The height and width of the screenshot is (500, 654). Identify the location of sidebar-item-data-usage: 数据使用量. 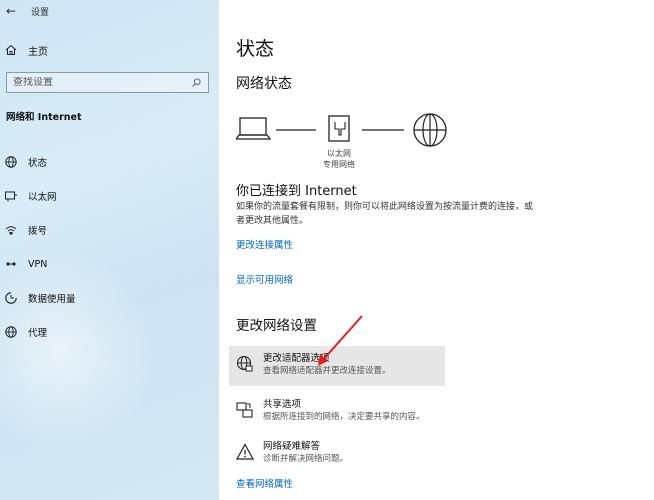
(109, 298).